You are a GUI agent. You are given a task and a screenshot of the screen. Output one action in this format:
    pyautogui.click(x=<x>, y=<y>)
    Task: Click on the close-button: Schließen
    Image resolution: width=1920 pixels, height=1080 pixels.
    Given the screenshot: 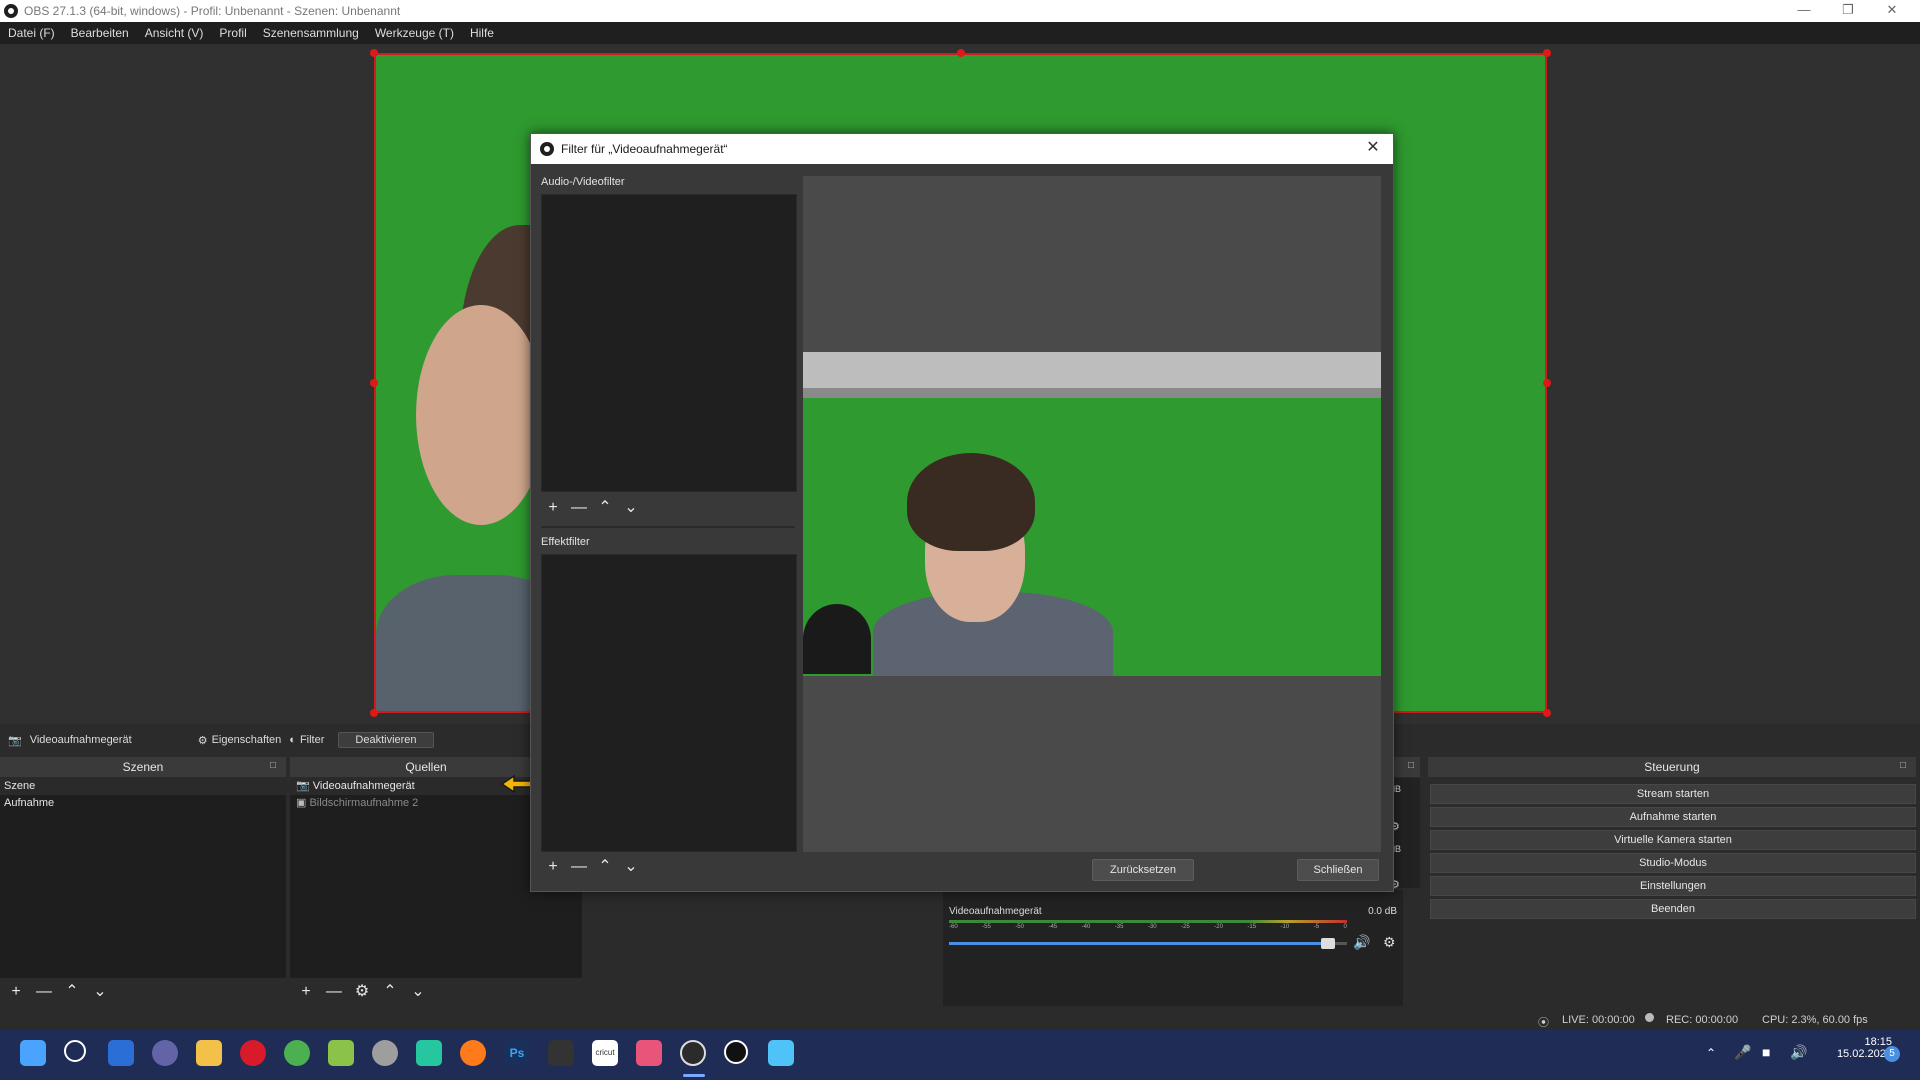 What is the action you would take?
    pyautogui.click(x=1338, y=870)
    